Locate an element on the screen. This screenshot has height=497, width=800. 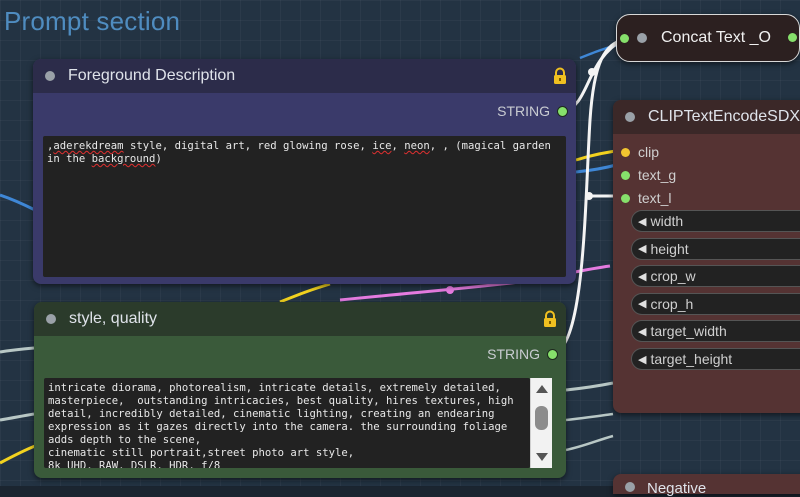
concat-output-socket is located at coordinates (792, 37).